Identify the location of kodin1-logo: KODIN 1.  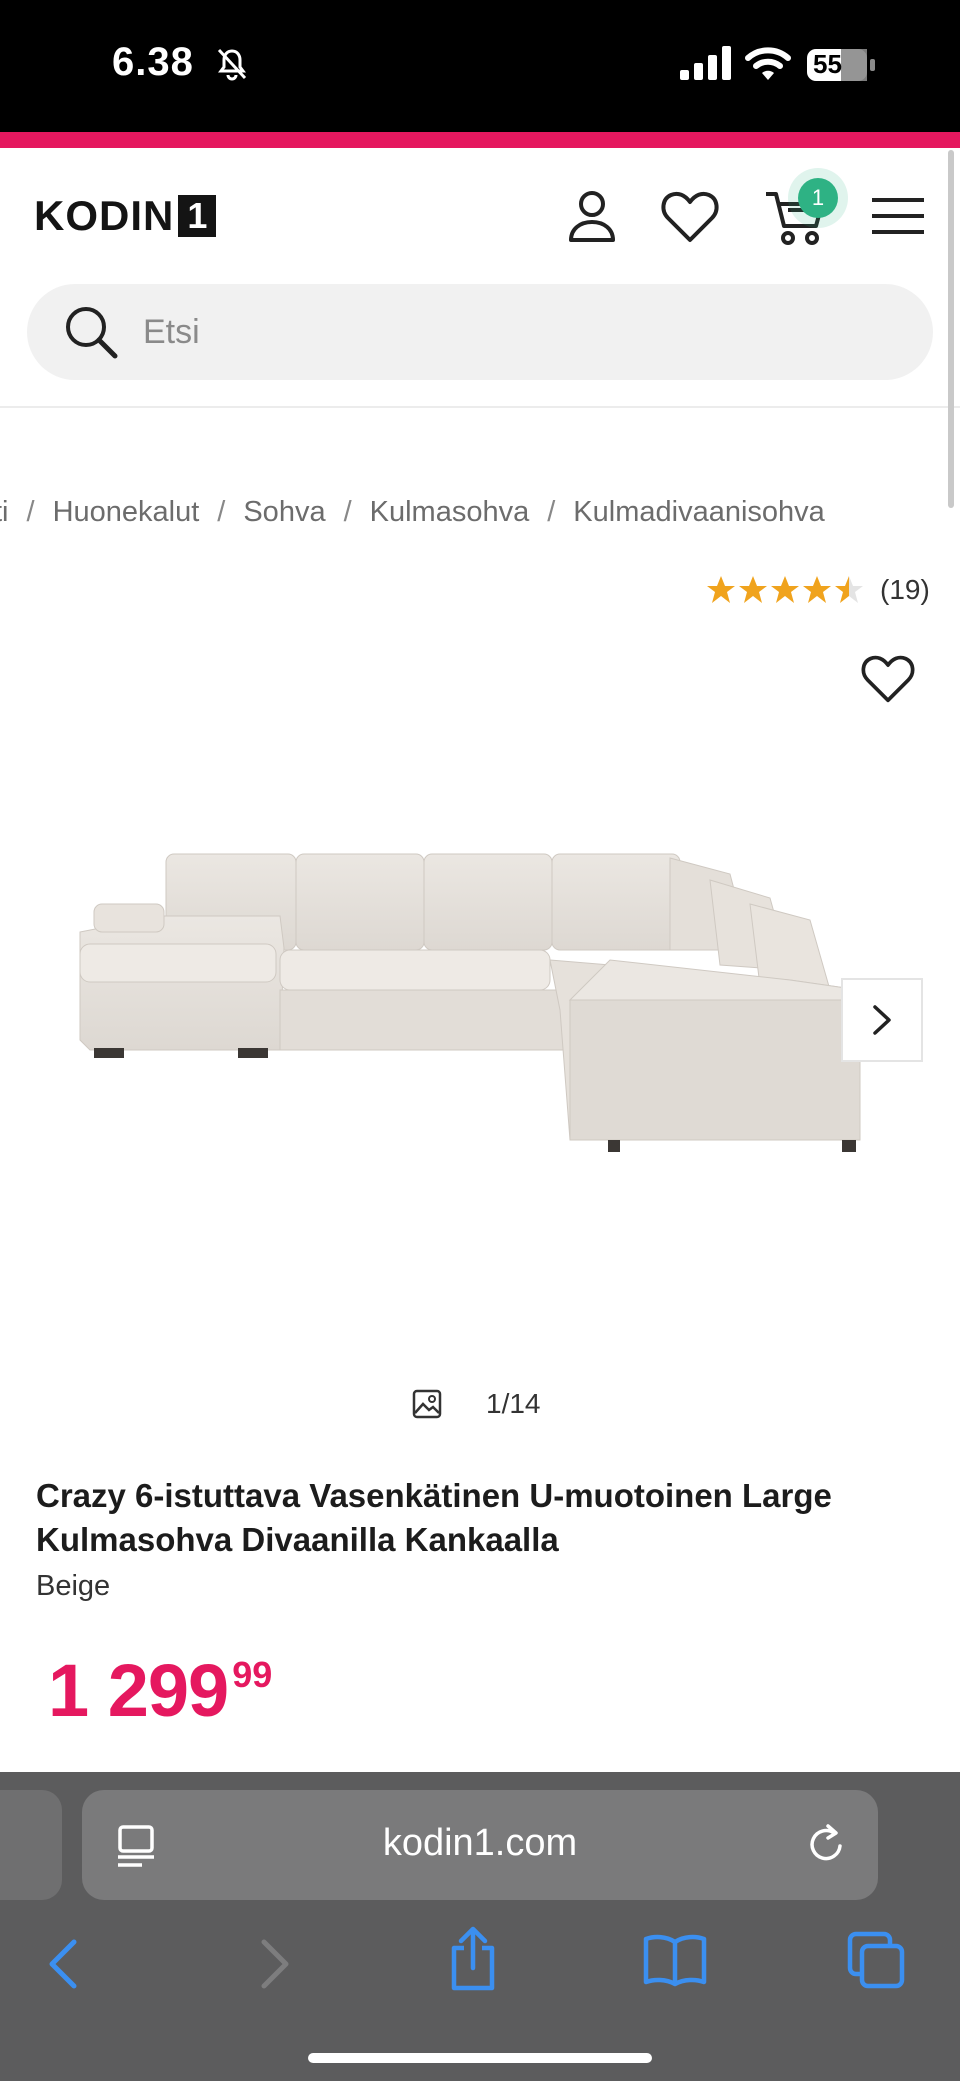
(125, 216).